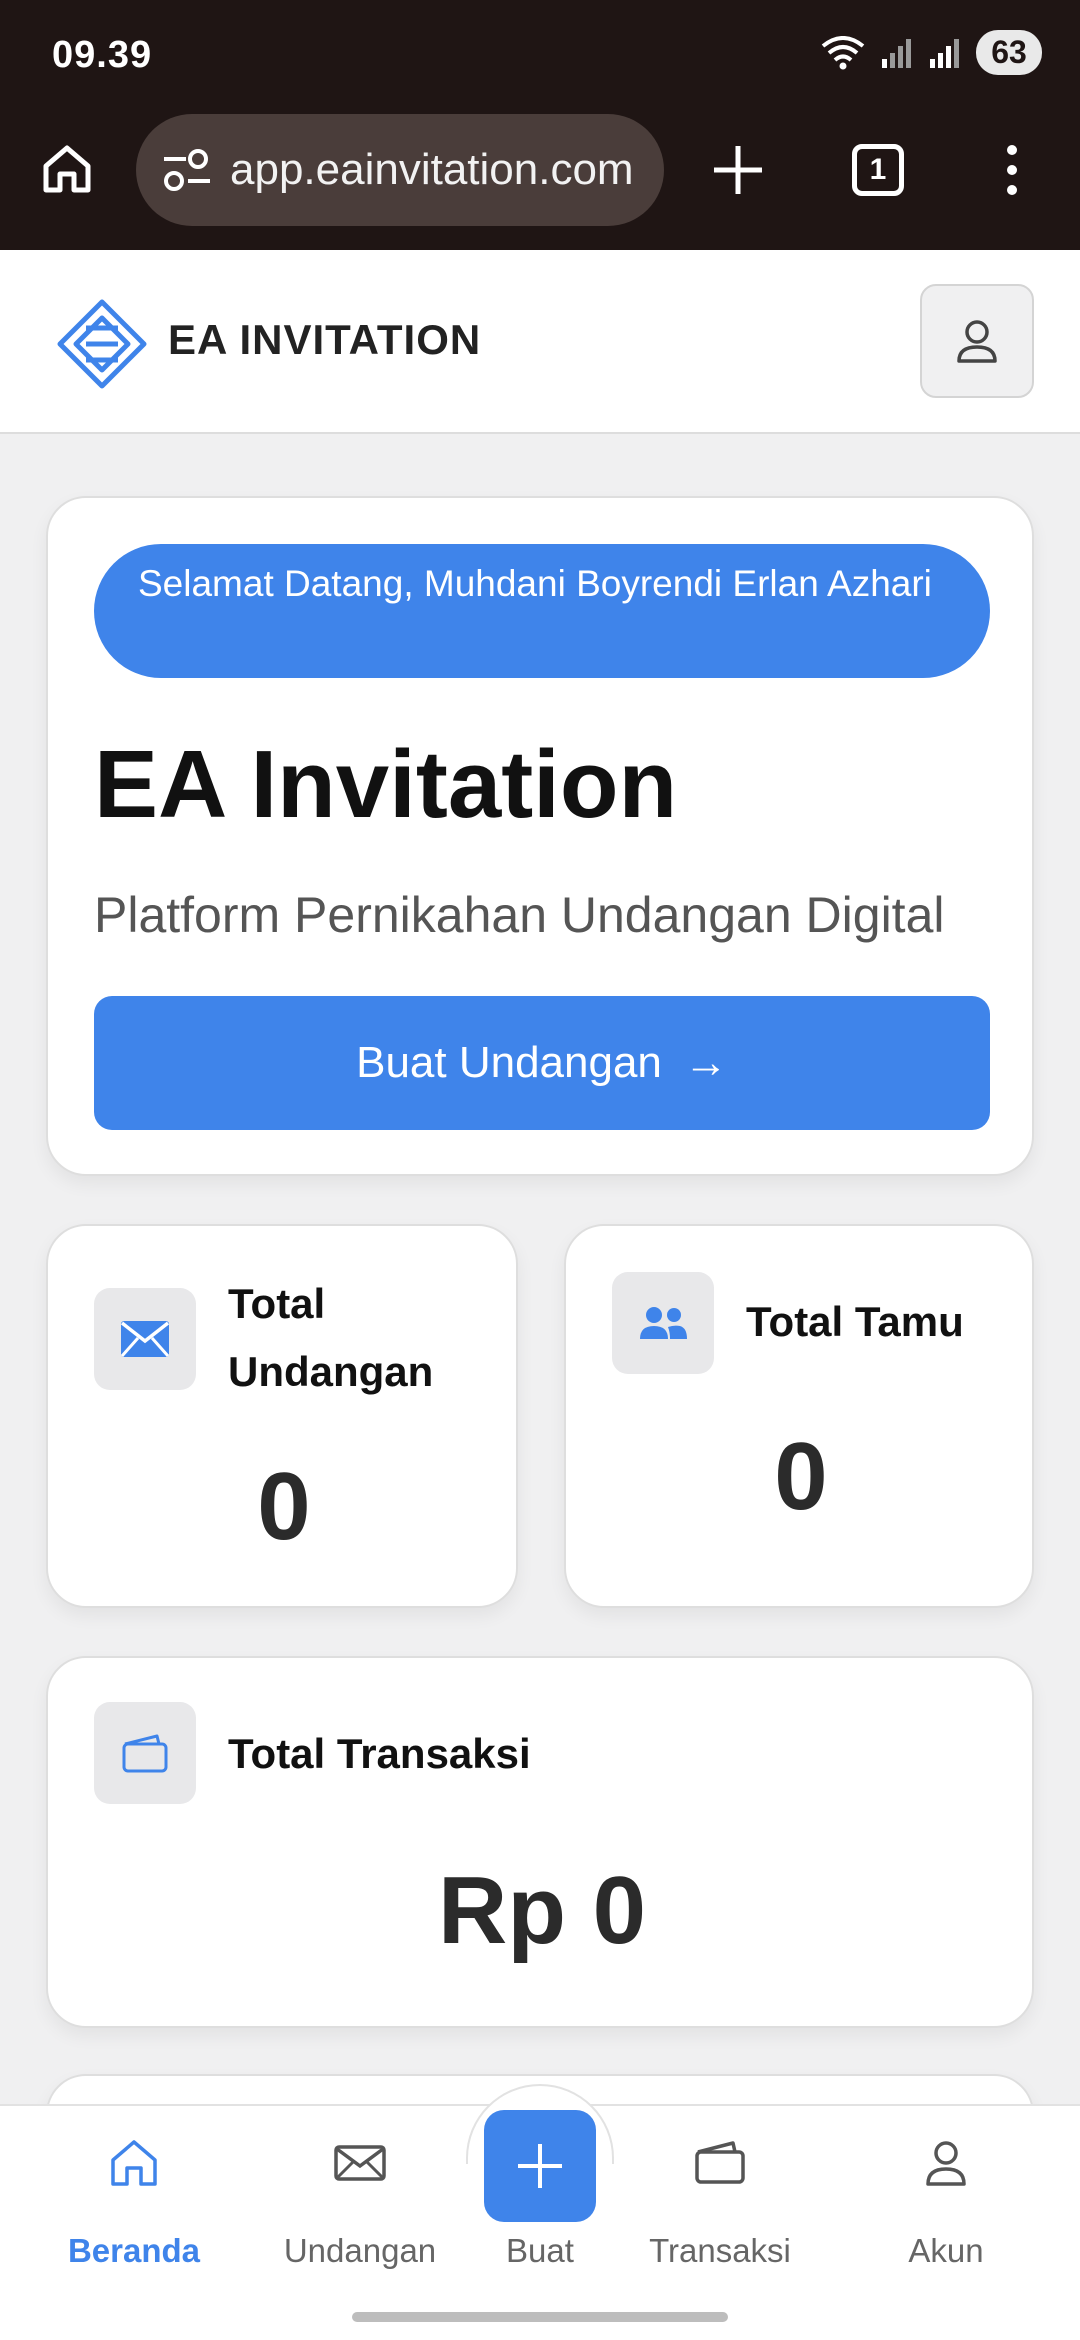 Image resolution: width=1080 pixels, height=2340 pixels. Describe the element at coordinates (324, 340) in the screenshot. I see `logo-text: EA INVITATION` at that location.